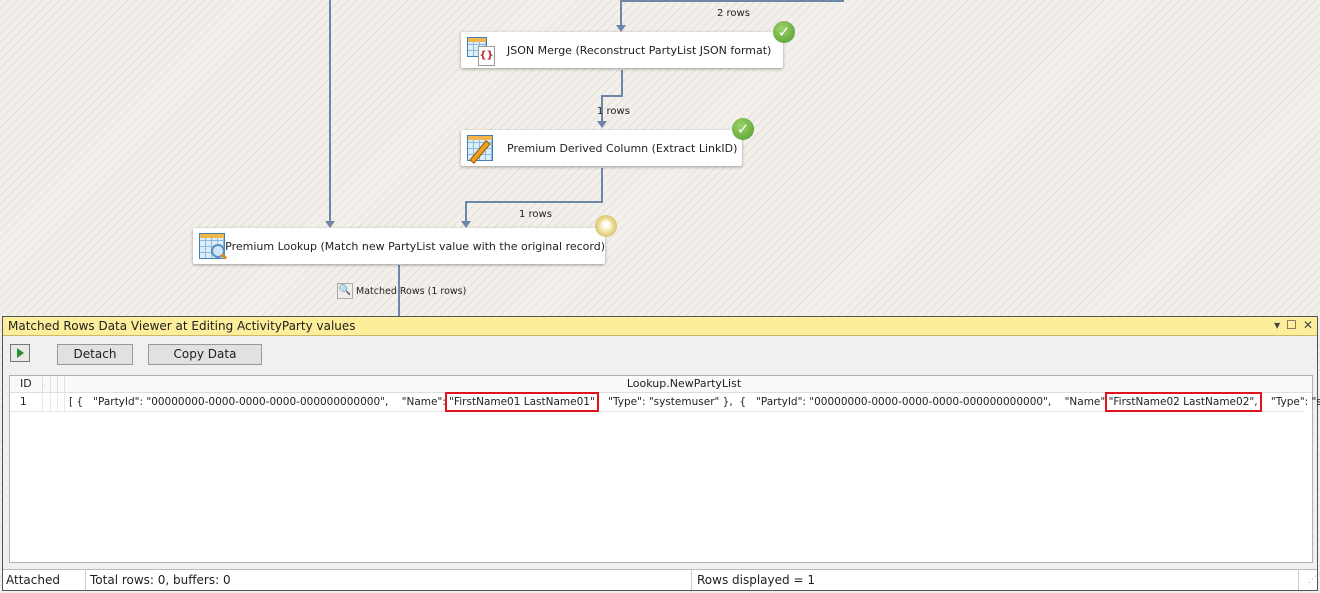 This screenshot has height=593, width=1320. Describe the element at coordinates (1308, 325) in the screenshot. I see `close-icon: ✕` at that location.